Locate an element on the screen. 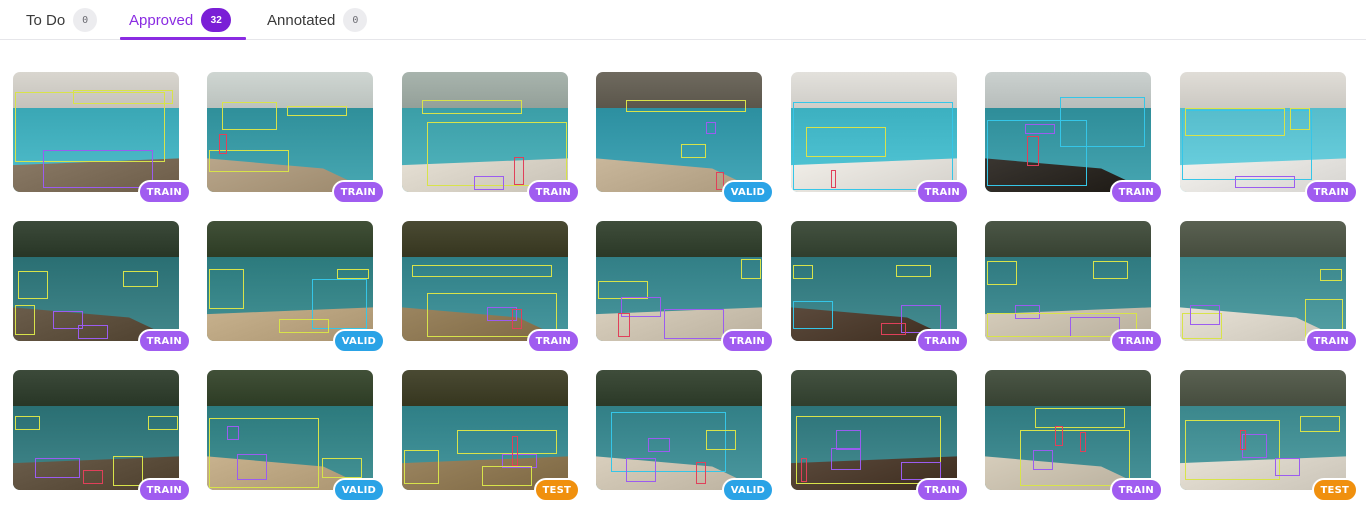 This screenshot has width=1366, height=505. tab-label: Approved is located at coordinates (161, 20).